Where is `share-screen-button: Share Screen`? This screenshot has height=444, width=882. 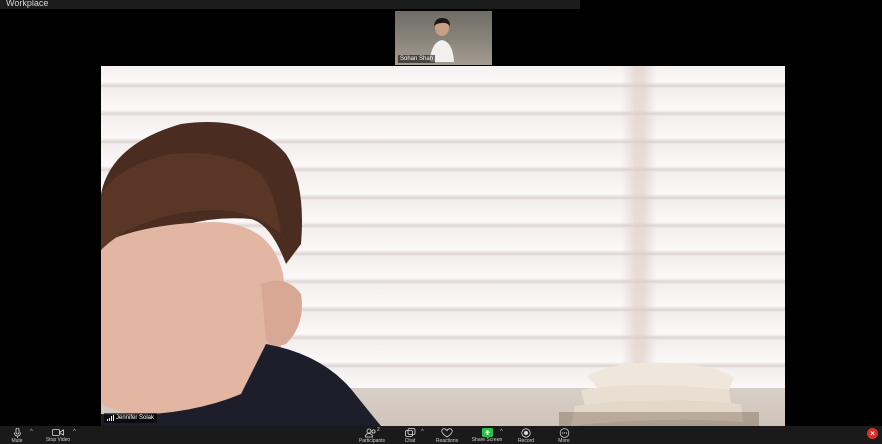
share-screen-button: Share Screen is located at coordinates (487, 435).